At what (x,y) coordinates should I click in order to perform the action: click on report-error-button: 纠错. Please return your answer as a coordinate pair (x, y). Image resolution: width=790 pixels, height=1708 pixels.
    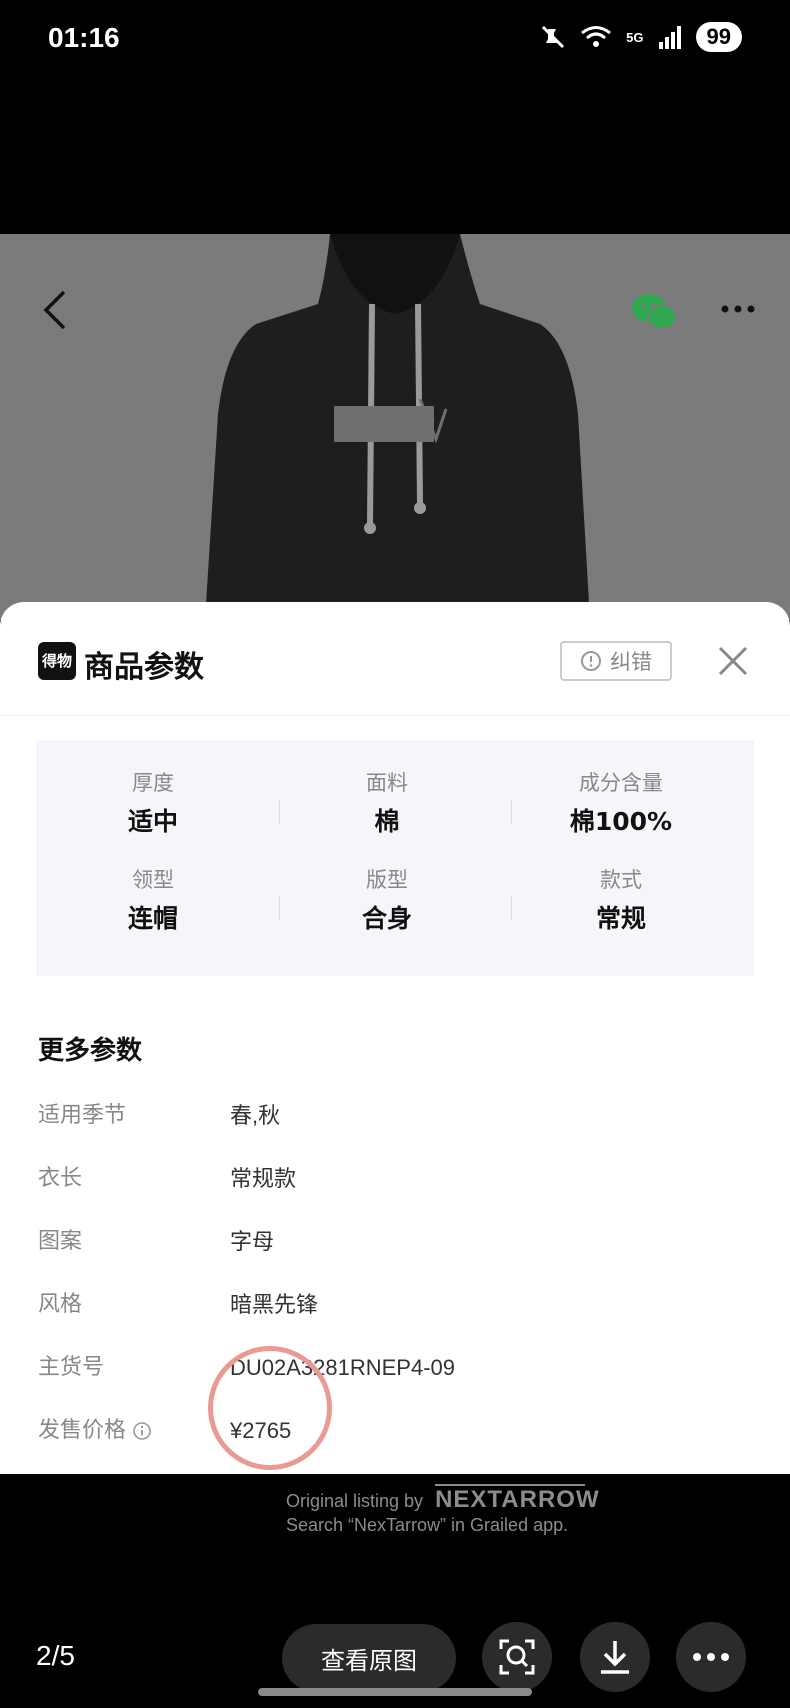
    Looking at the image, I should click on (616, 661).